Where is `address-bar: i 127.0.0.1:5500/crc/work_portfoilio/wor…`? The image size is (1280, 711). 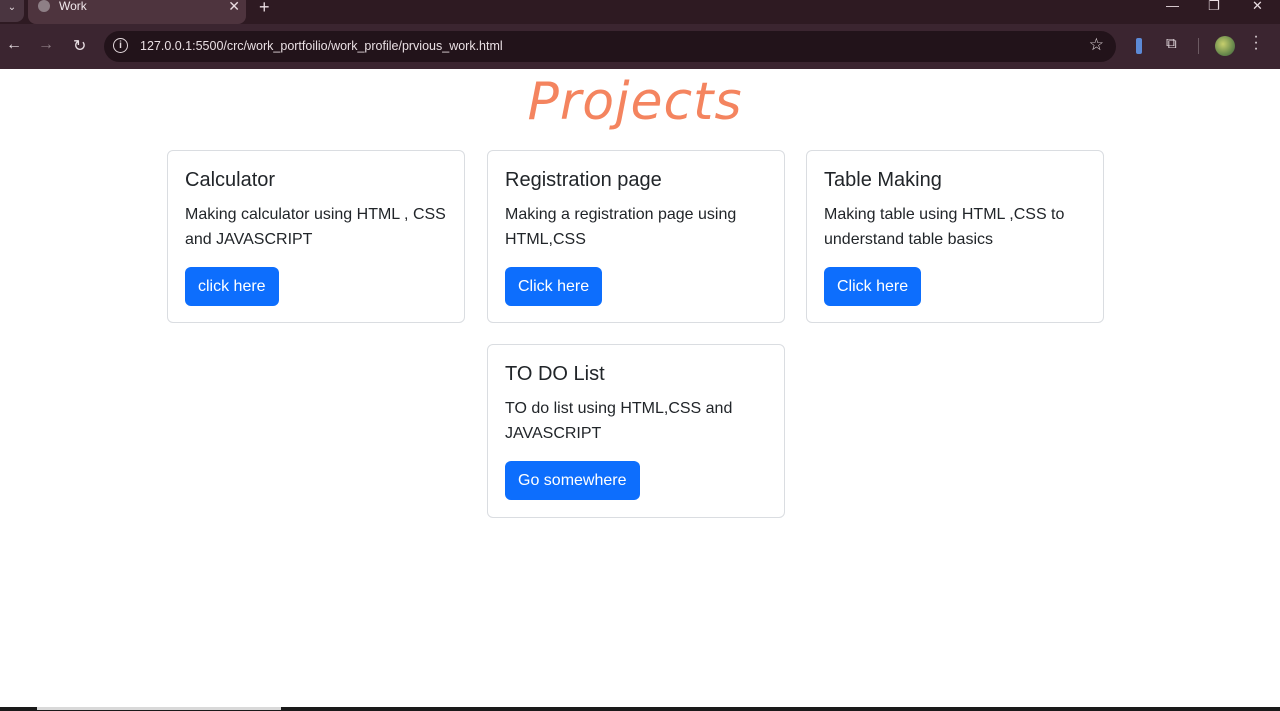 address-bar: i 127.0.0.1:5500/crc/work_portfoilio/wor… is located at coordinates (610, 46).